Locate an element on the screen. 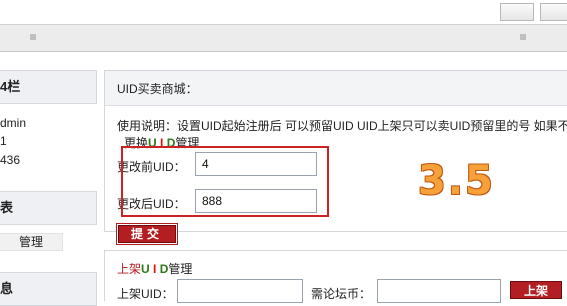  shelf-panel: 上架U I D管理 上架UID： 需论坛币： 上架 is located at coordinates (335, 276).